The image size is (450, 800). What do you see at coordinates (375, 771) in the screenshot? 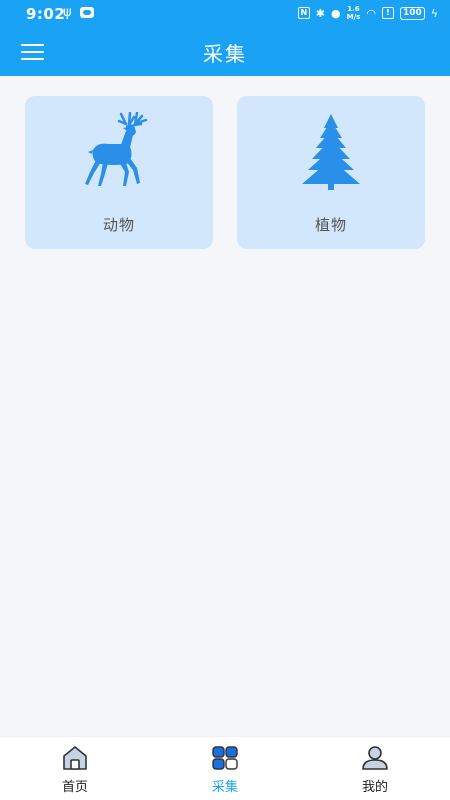
I see `nav-item-profile: 我的` at bounding box center [375, 771].